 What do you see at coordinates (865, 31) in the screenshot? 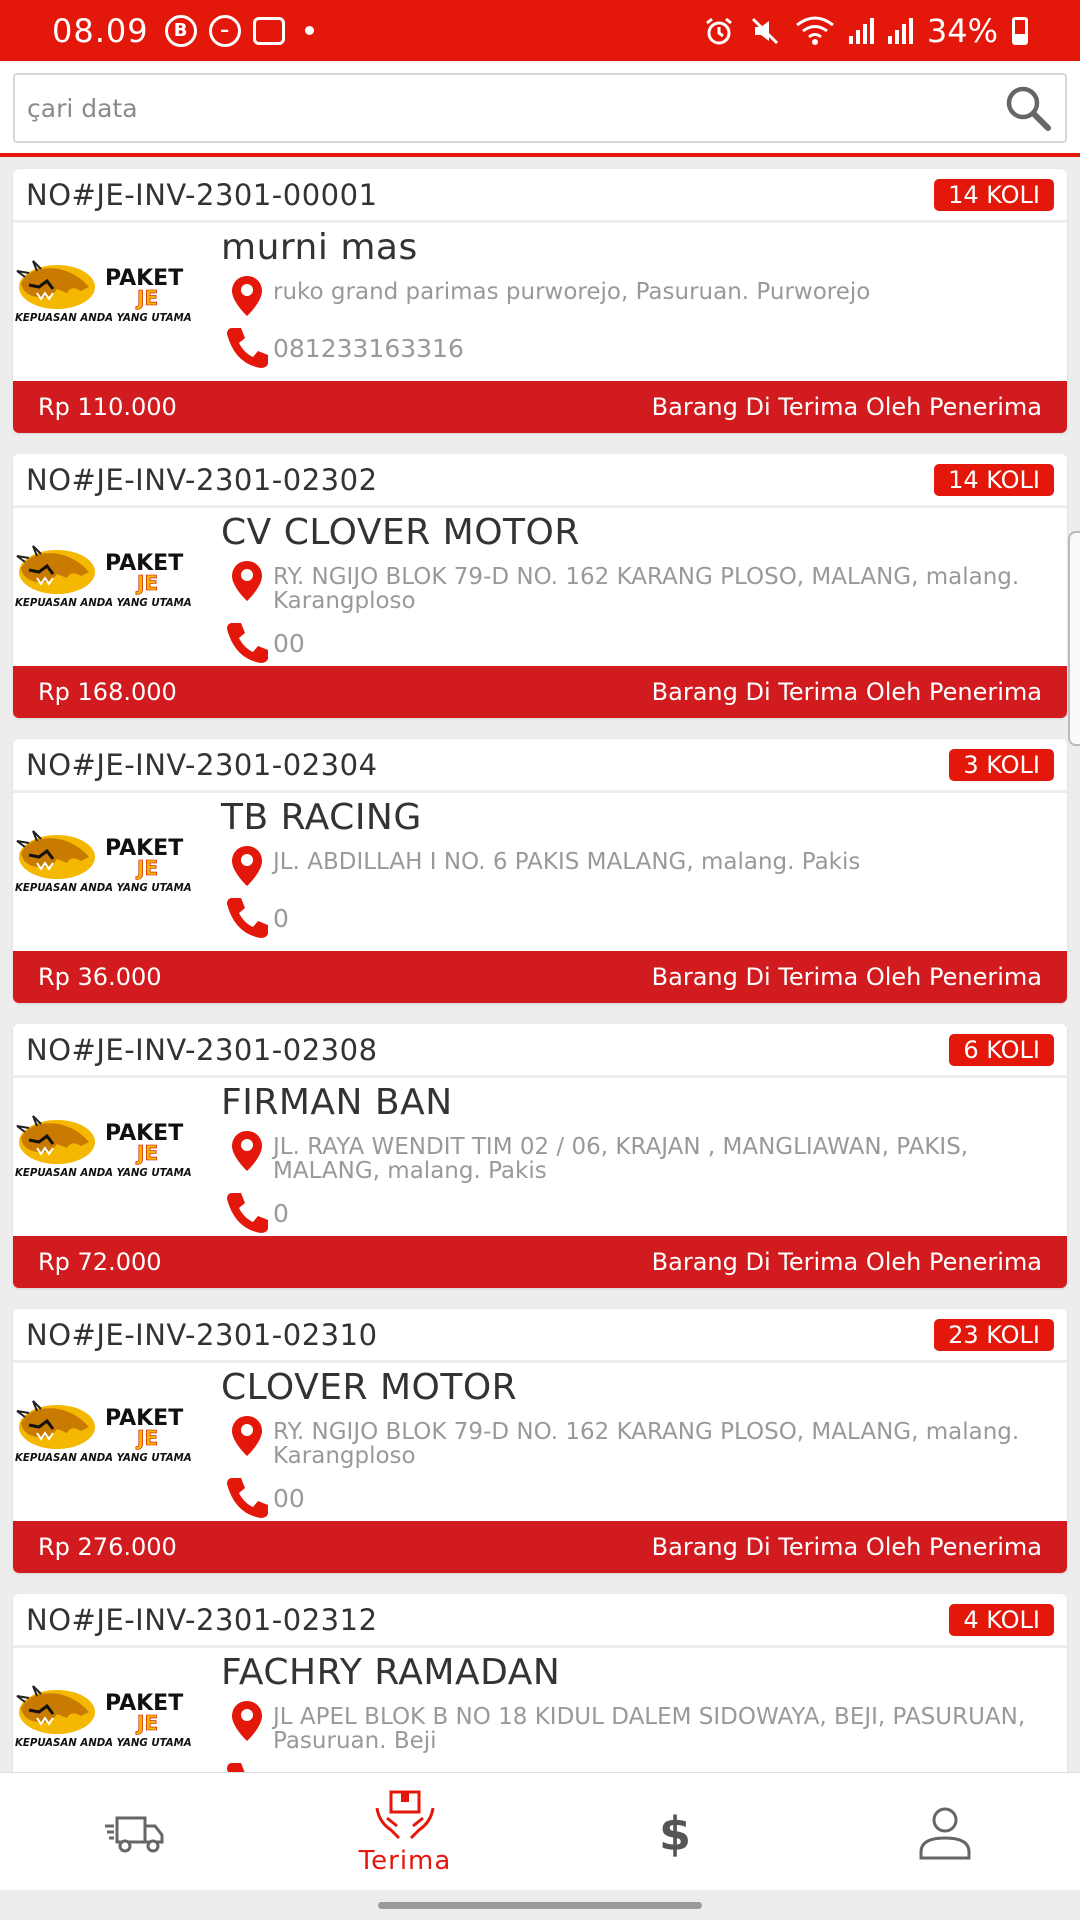
I see `status-right-icons: 34%` at bounding box center [865, 31].